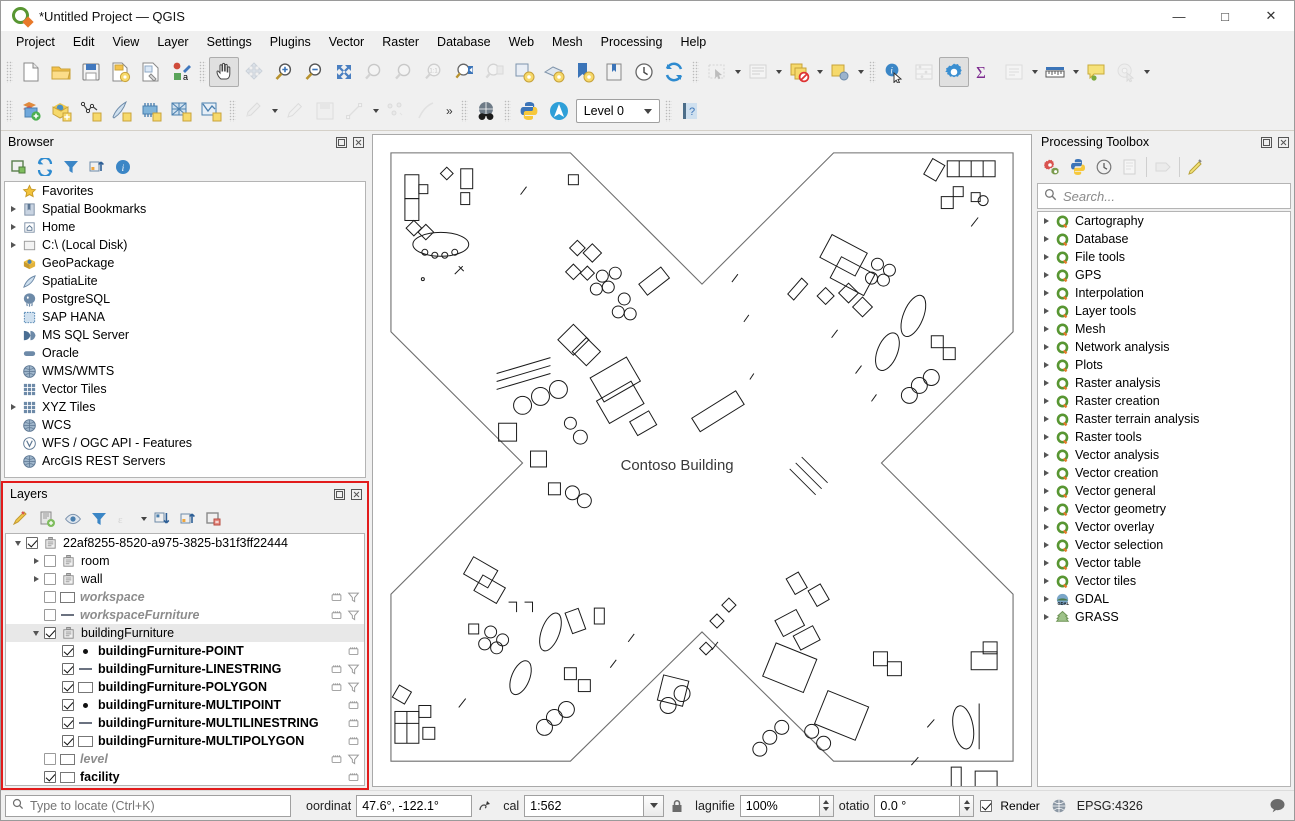 The width and height of the screenshot is (1295, 821). What do you see at coordinates (1277, 806) in the screenshot?
I see `messages-icon` at bounding box center [1277, 806].